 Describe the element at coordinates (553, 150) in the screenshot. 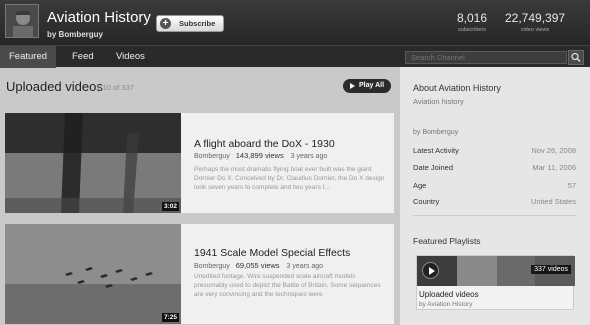

I see `info-value: Nov 26, 2008` at that location.